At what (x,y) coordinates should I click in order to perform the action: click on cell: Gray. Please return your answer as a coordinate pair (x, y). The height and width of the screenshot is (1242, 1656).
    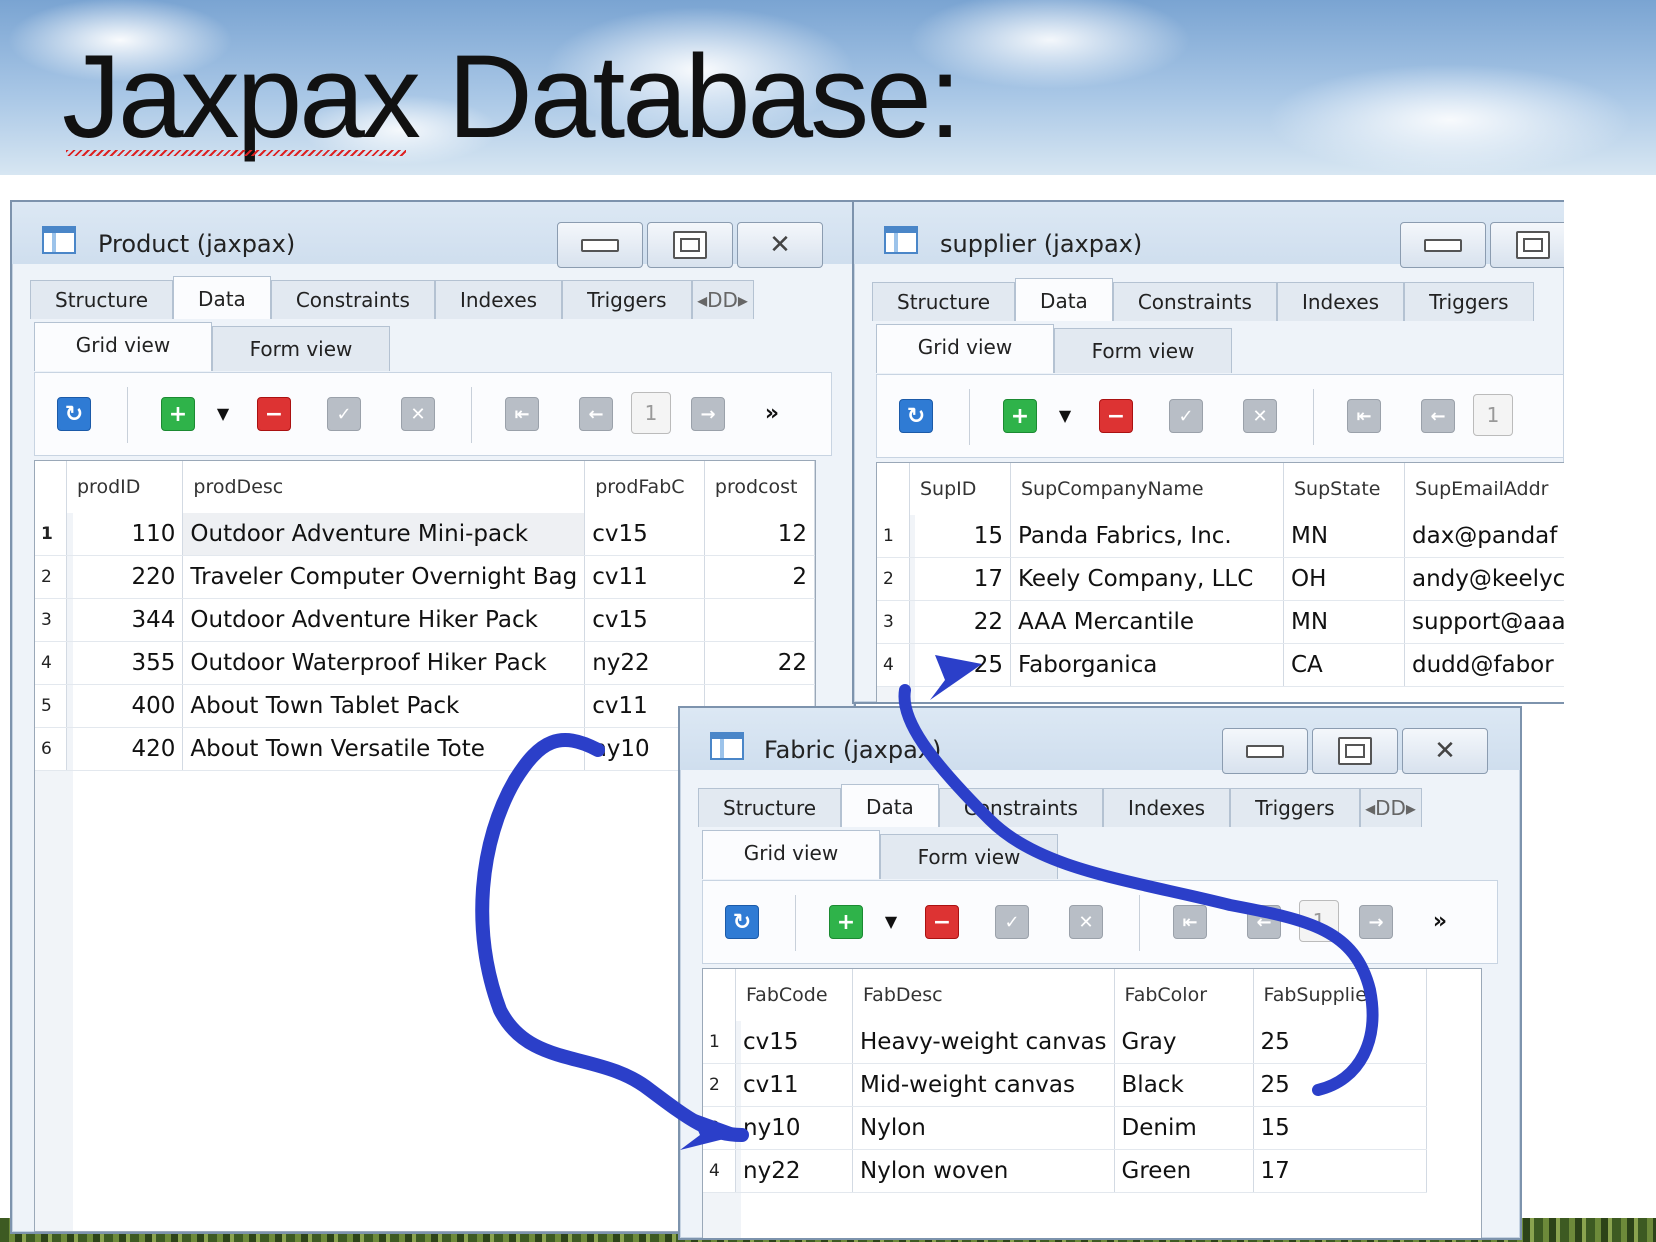
    Looking at the image, I should click on (1184, 1042).